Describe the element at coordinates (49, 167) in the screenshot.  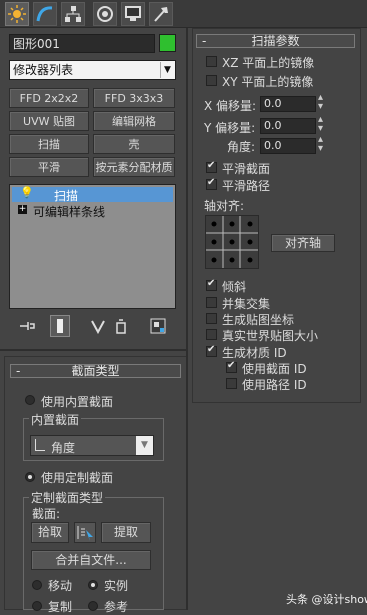
I see `smooth-button: 平滑` at that location.